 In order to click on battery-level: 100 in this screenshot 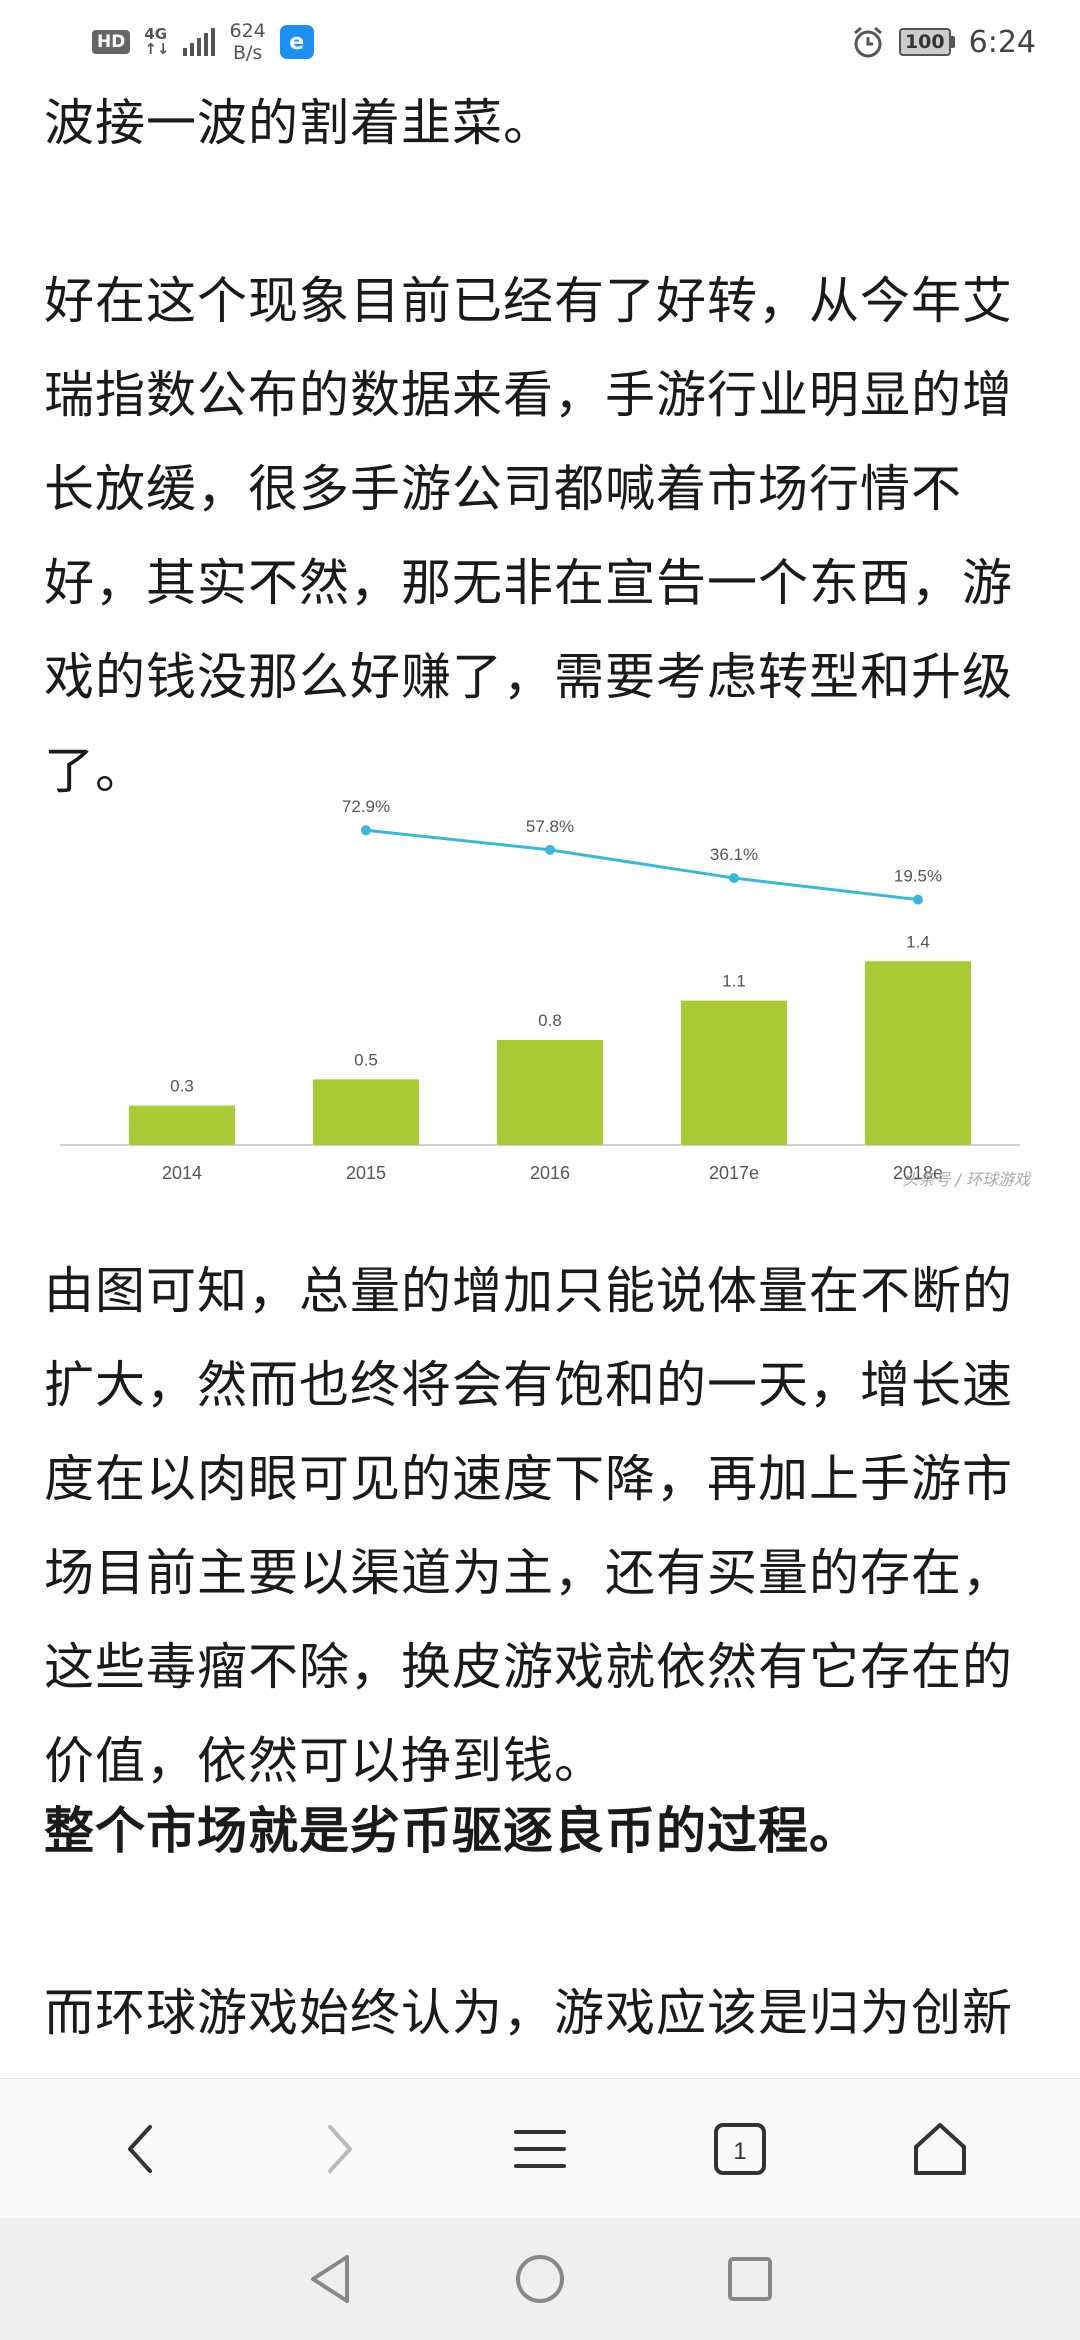, I will do `click(924, 42)`.